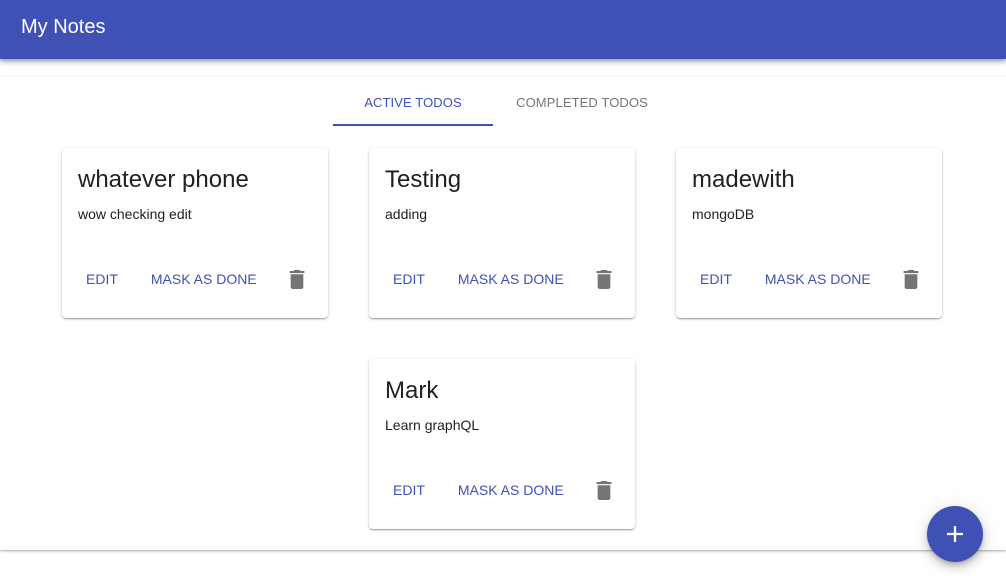  Describe the element at coordinates (135, 214) in the screenshot. I see `note-body: wow checking edit` at that location.